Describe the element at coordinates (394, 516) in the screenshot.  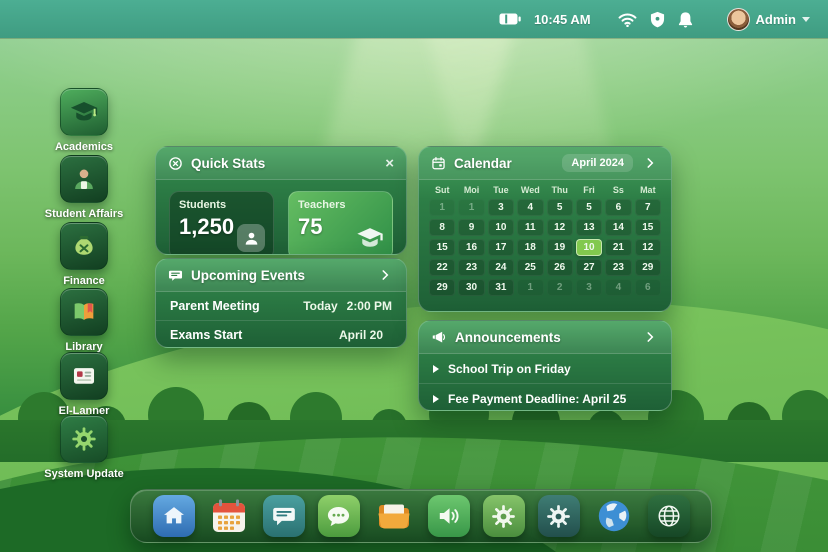
I see `folder-icon` at that location.